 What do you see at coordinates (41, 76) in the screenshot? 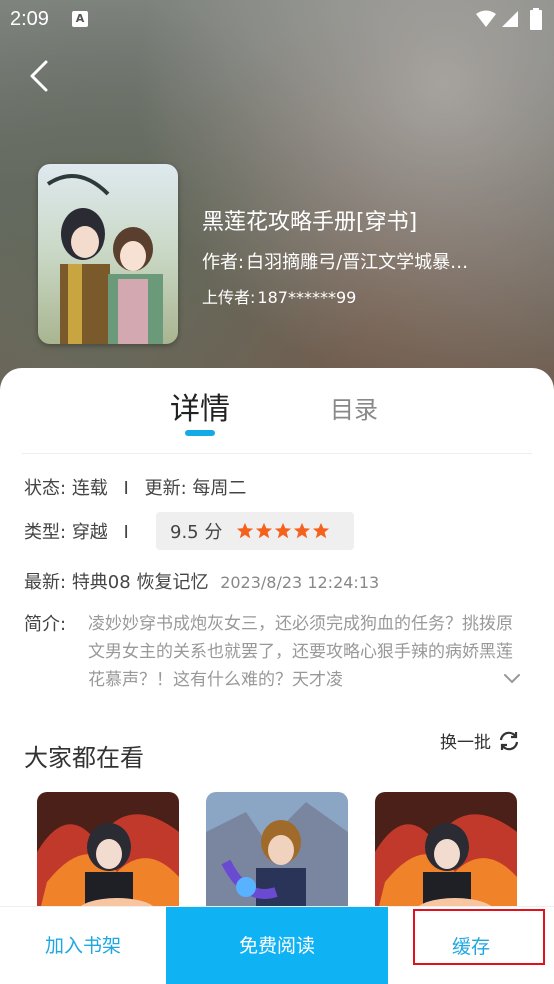
I see `back-arrow-icon` at bounding box center [41, 76].